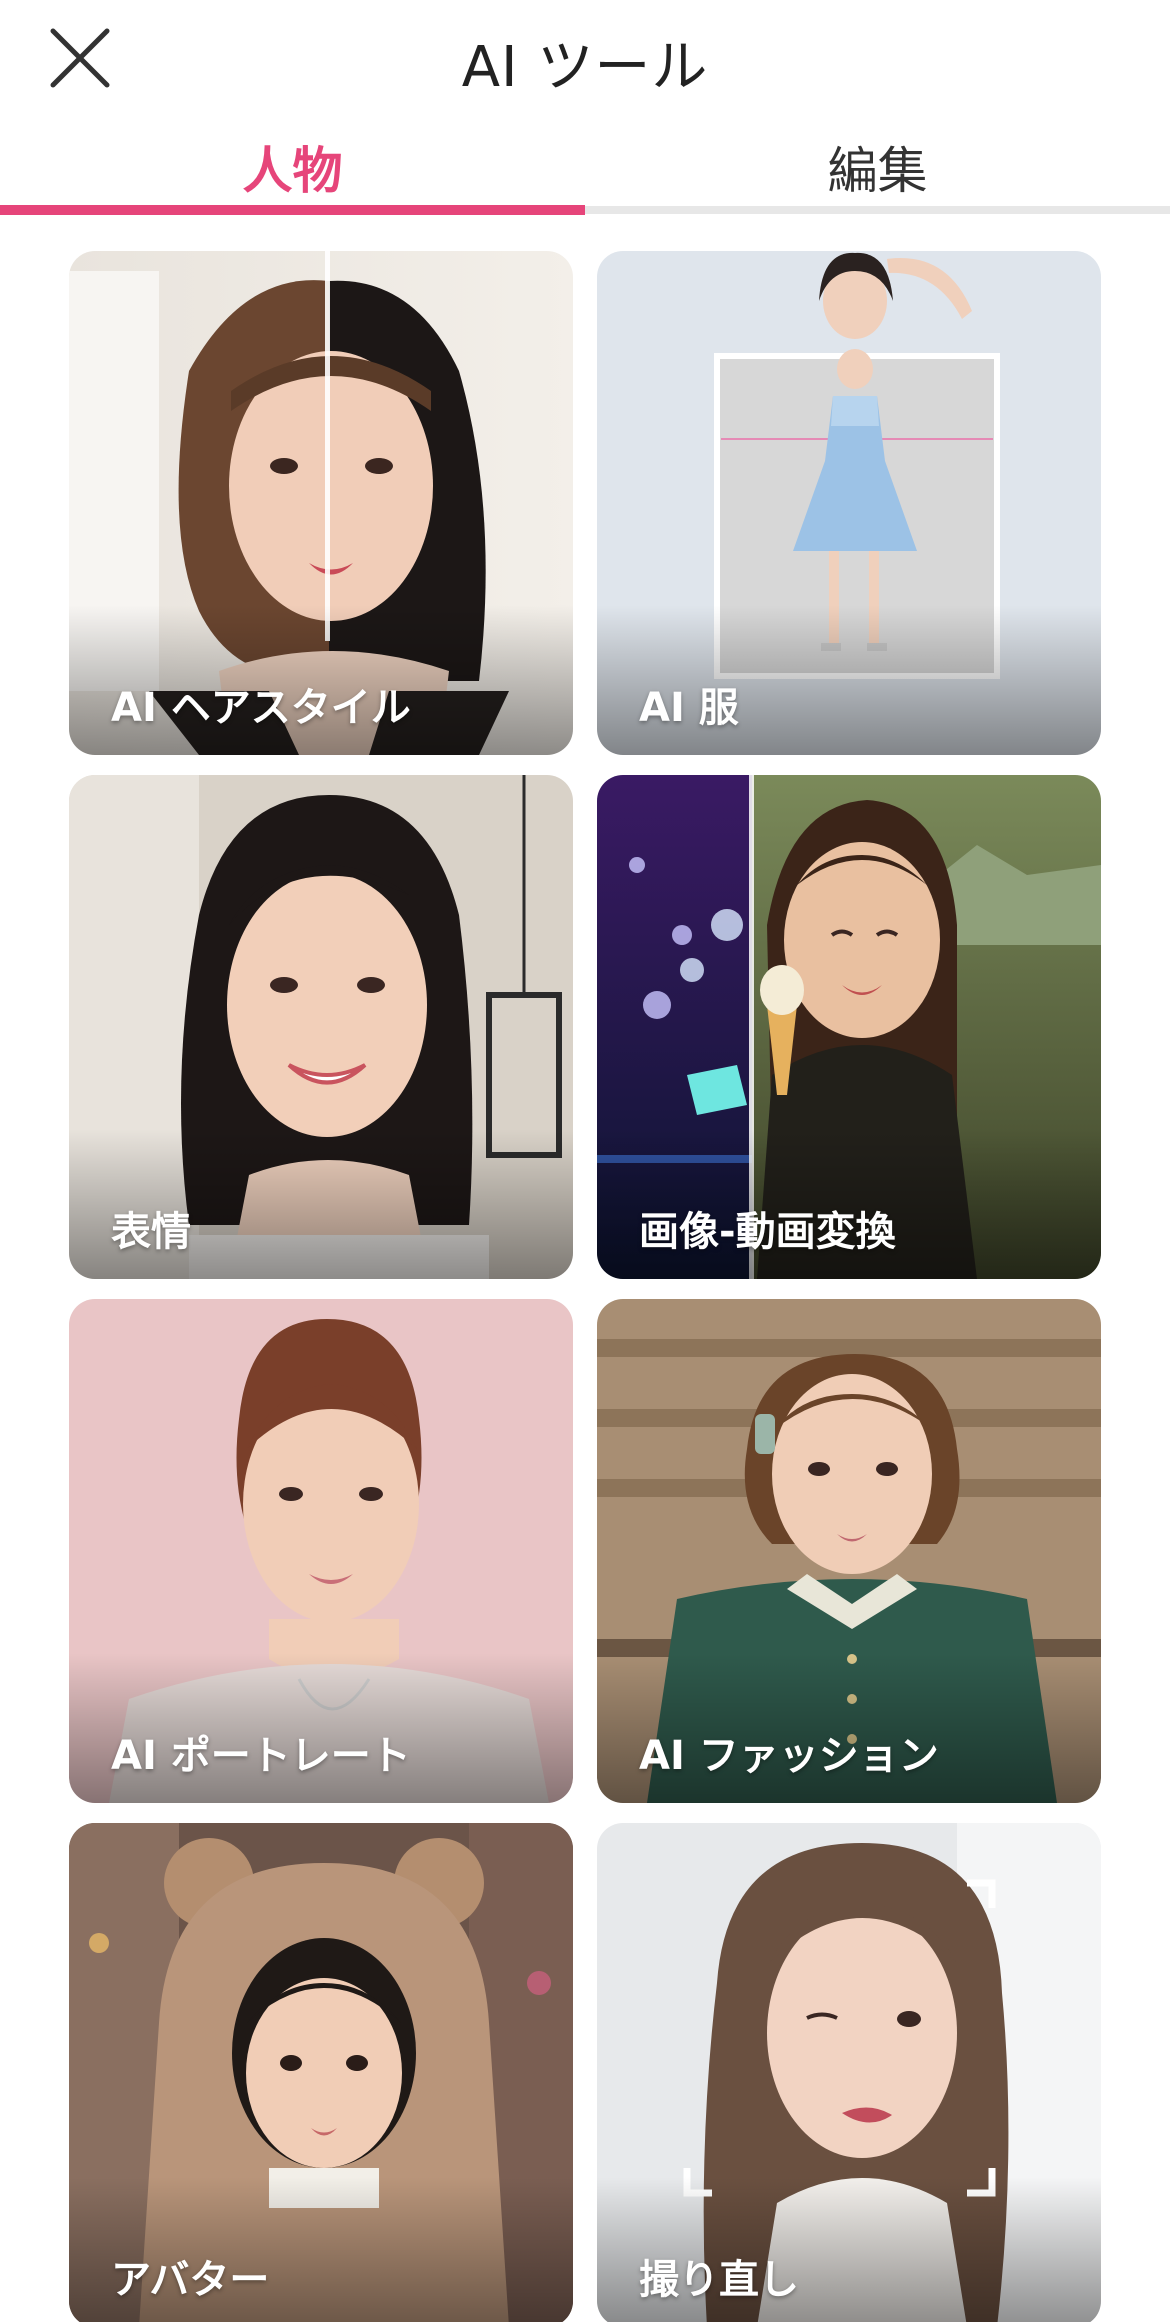 This screenshot has height=2322, width=1170. I want to click on tool-label: 表情, so click(151, 1232).